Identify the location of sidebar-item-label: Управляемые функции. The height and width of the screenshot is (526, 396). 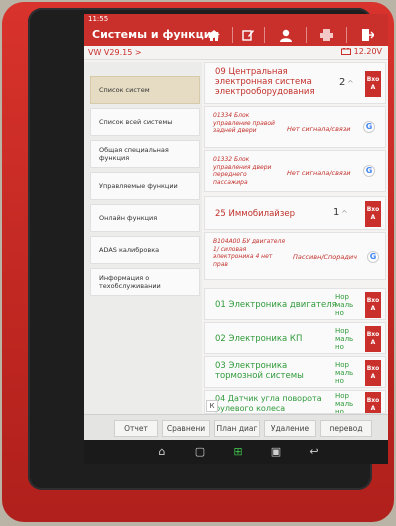
(138, 186).